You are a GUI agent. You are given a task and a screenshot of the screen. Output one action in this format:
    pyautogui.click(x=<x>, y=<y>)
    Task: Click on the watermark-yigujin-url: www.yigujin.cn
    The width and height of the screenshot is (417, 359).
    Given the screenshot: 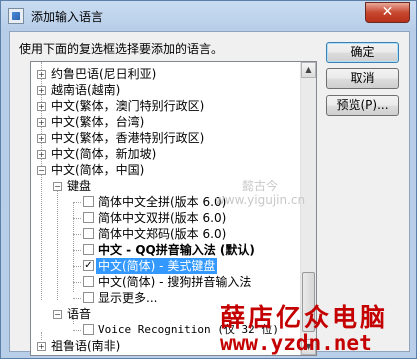 What is the action you would take?
    pyautogui.click(x=260, y=200)
    